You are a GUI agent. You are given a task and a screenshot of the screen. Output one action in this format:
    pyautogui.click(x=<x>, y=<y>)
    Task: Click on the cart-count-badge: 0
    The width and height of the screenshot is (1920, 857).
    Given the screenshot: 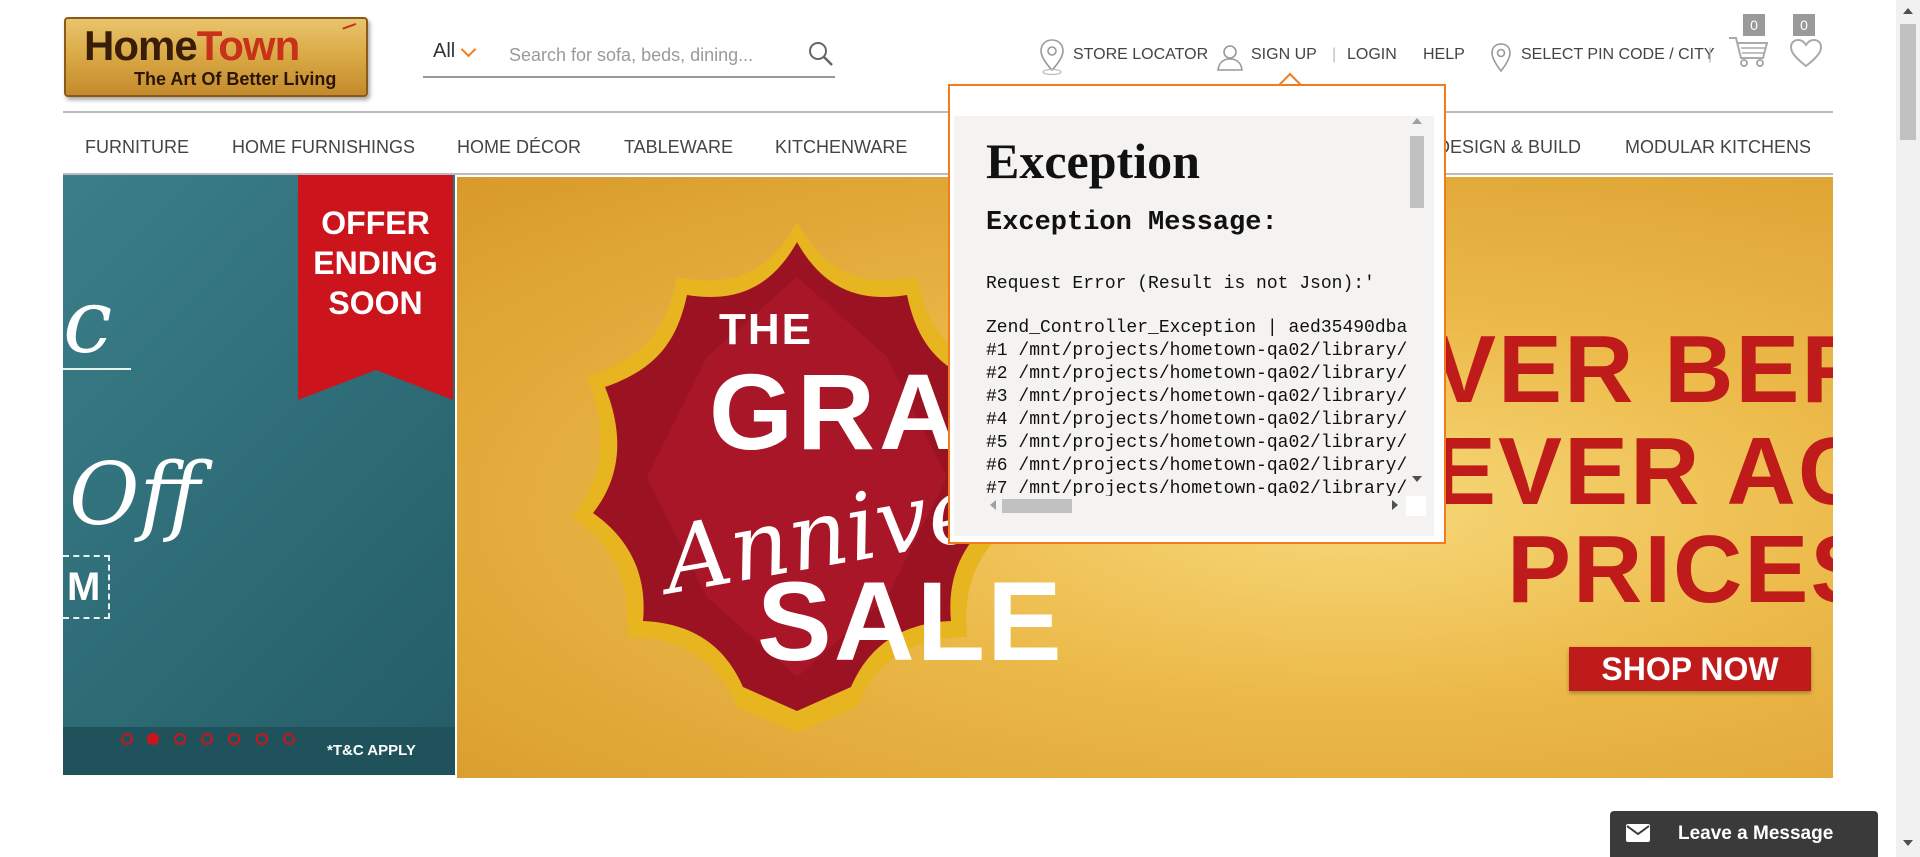 What is the action you would take?
    pyautogui.click(x=1754, y=25)
    